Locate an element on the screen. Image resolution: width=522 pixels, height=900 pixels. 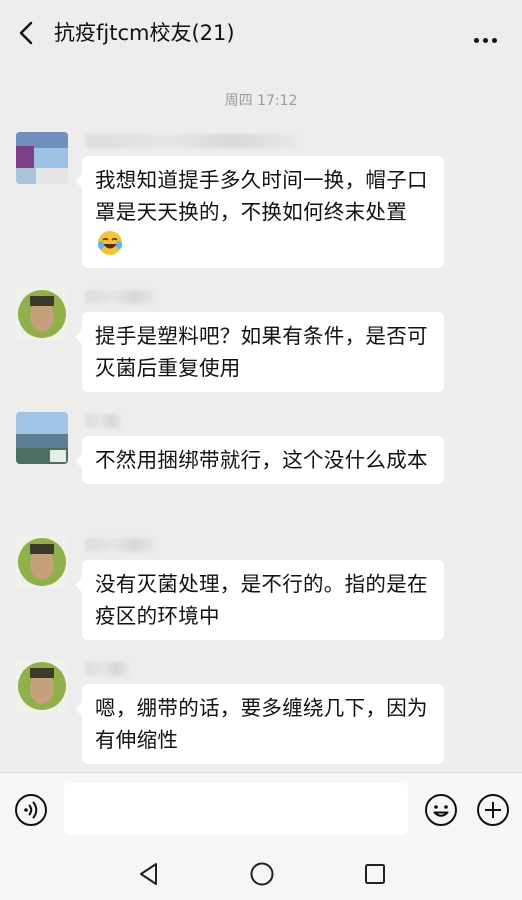
voice-icon is located at coordinates (31, 810).